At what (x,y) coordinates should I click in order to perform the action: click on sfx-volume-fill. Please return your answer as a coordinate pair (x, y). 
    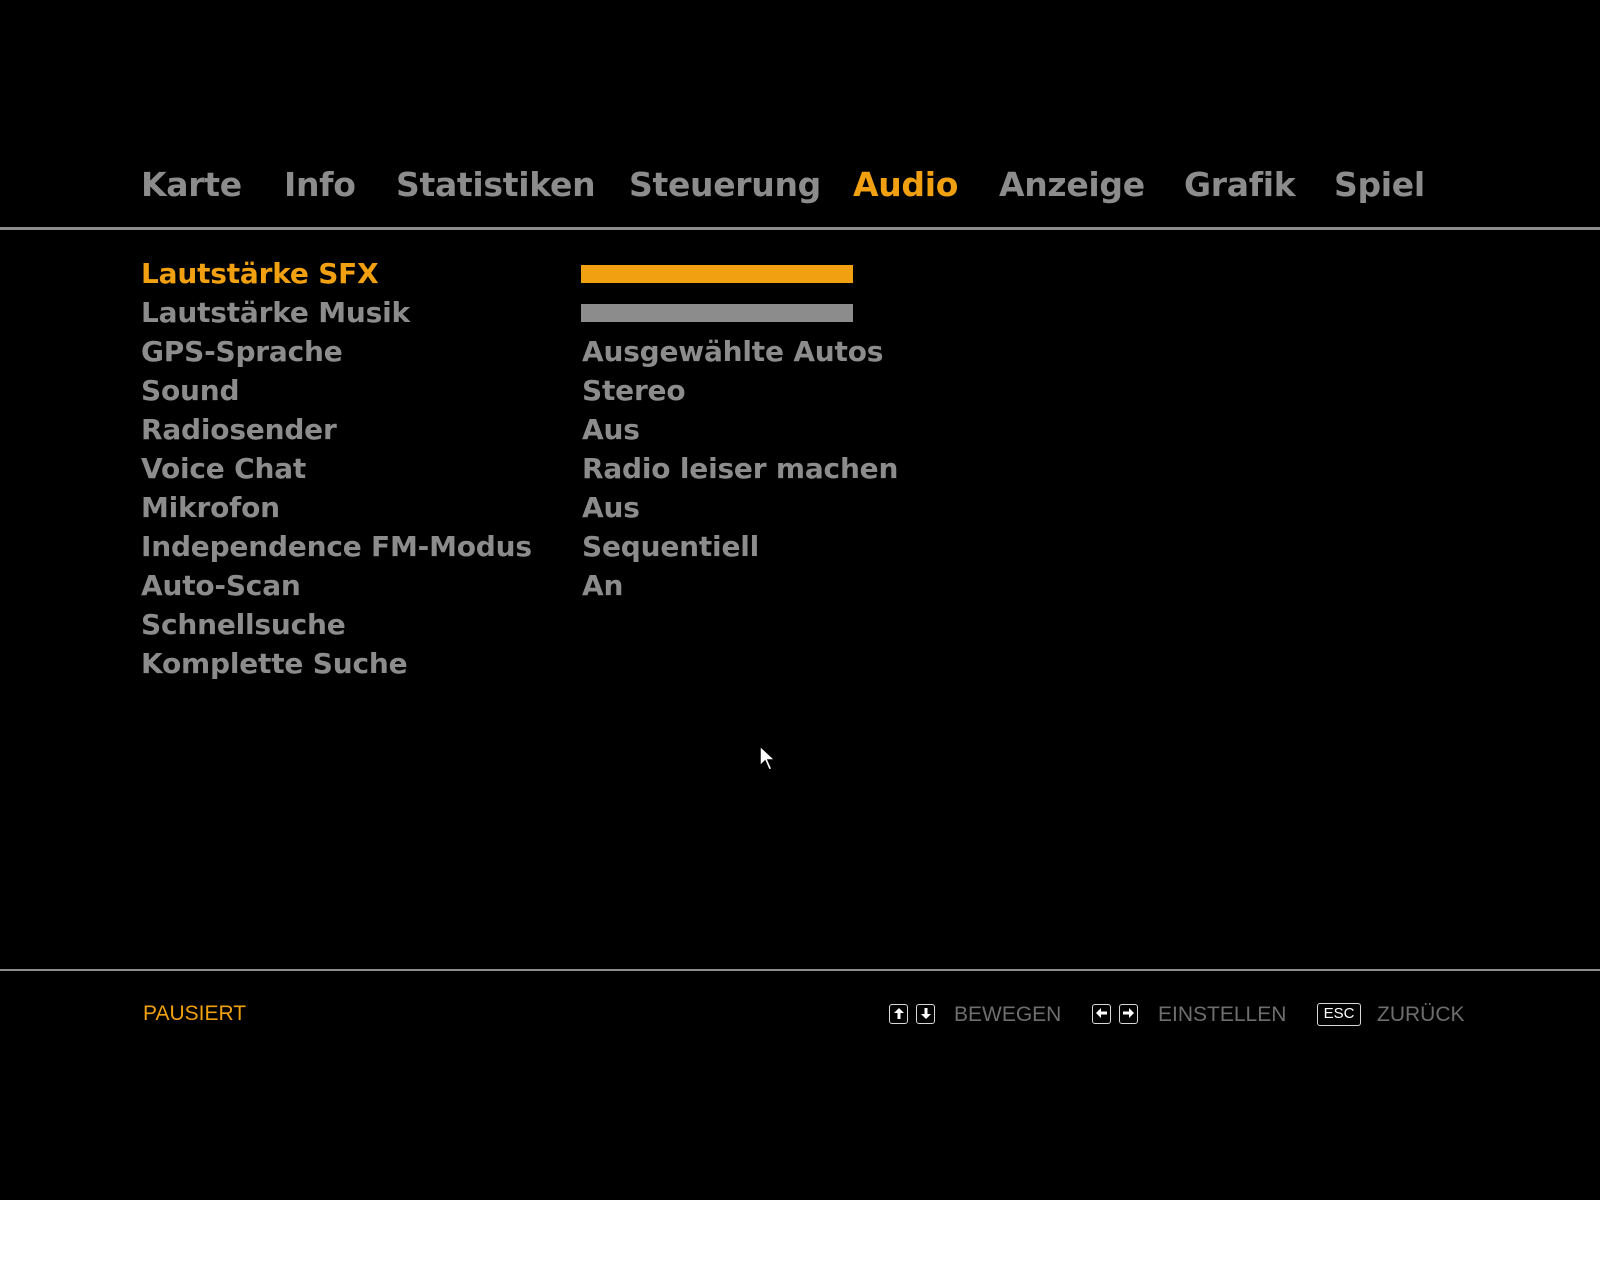
    Looking at the image, I should click on (717, 274).